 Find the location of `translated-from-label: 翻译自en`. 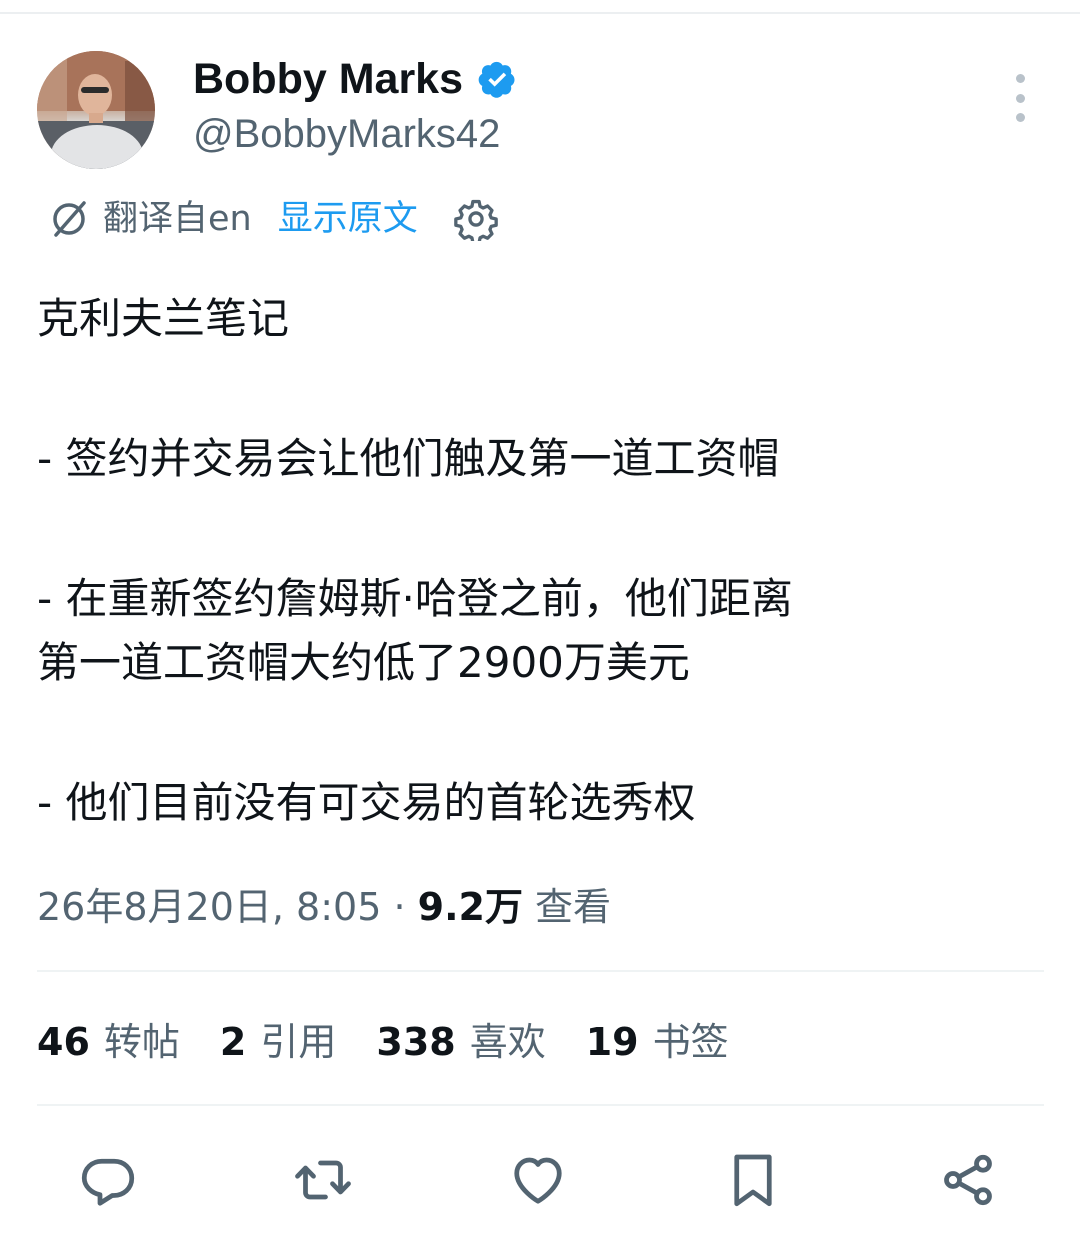

translated-from-label: 翻译自en is located at coordinates (177, 219).